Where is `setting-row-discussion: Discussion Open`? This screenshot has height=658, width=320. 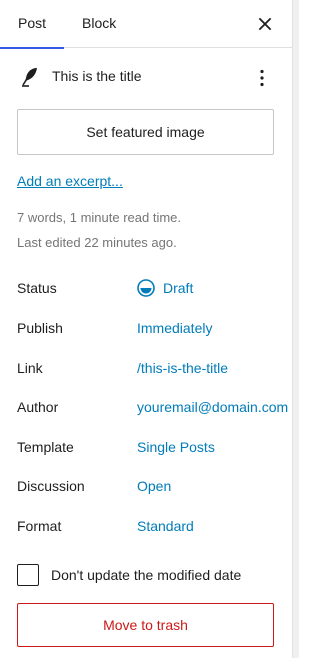
setting-row-discussion: Discussion Open is located at coordinates (146, 489).